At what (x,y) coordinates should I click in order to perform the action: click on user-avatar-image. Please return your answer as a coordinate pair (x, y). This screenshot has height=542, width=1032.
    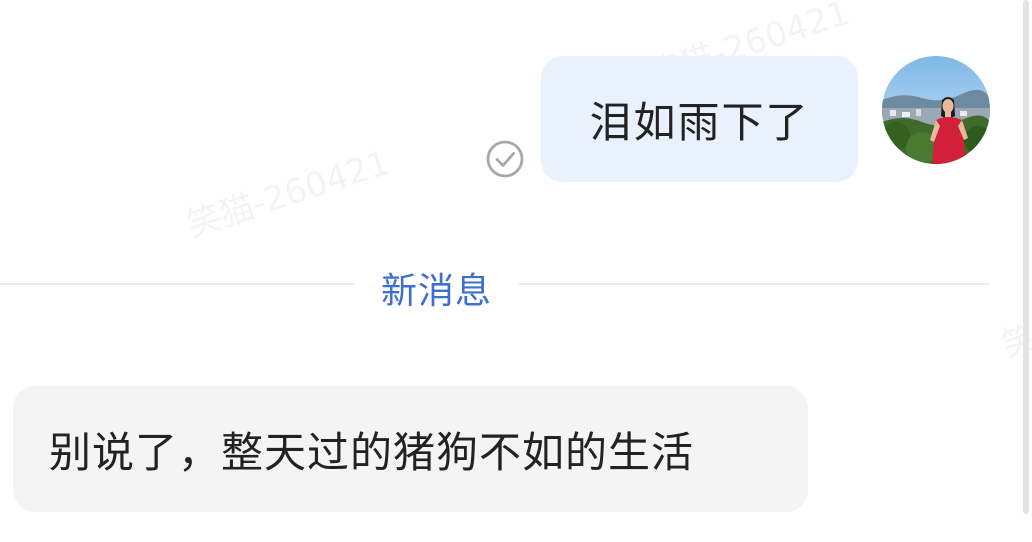
    Looking at the image, I should click on (936, 110).